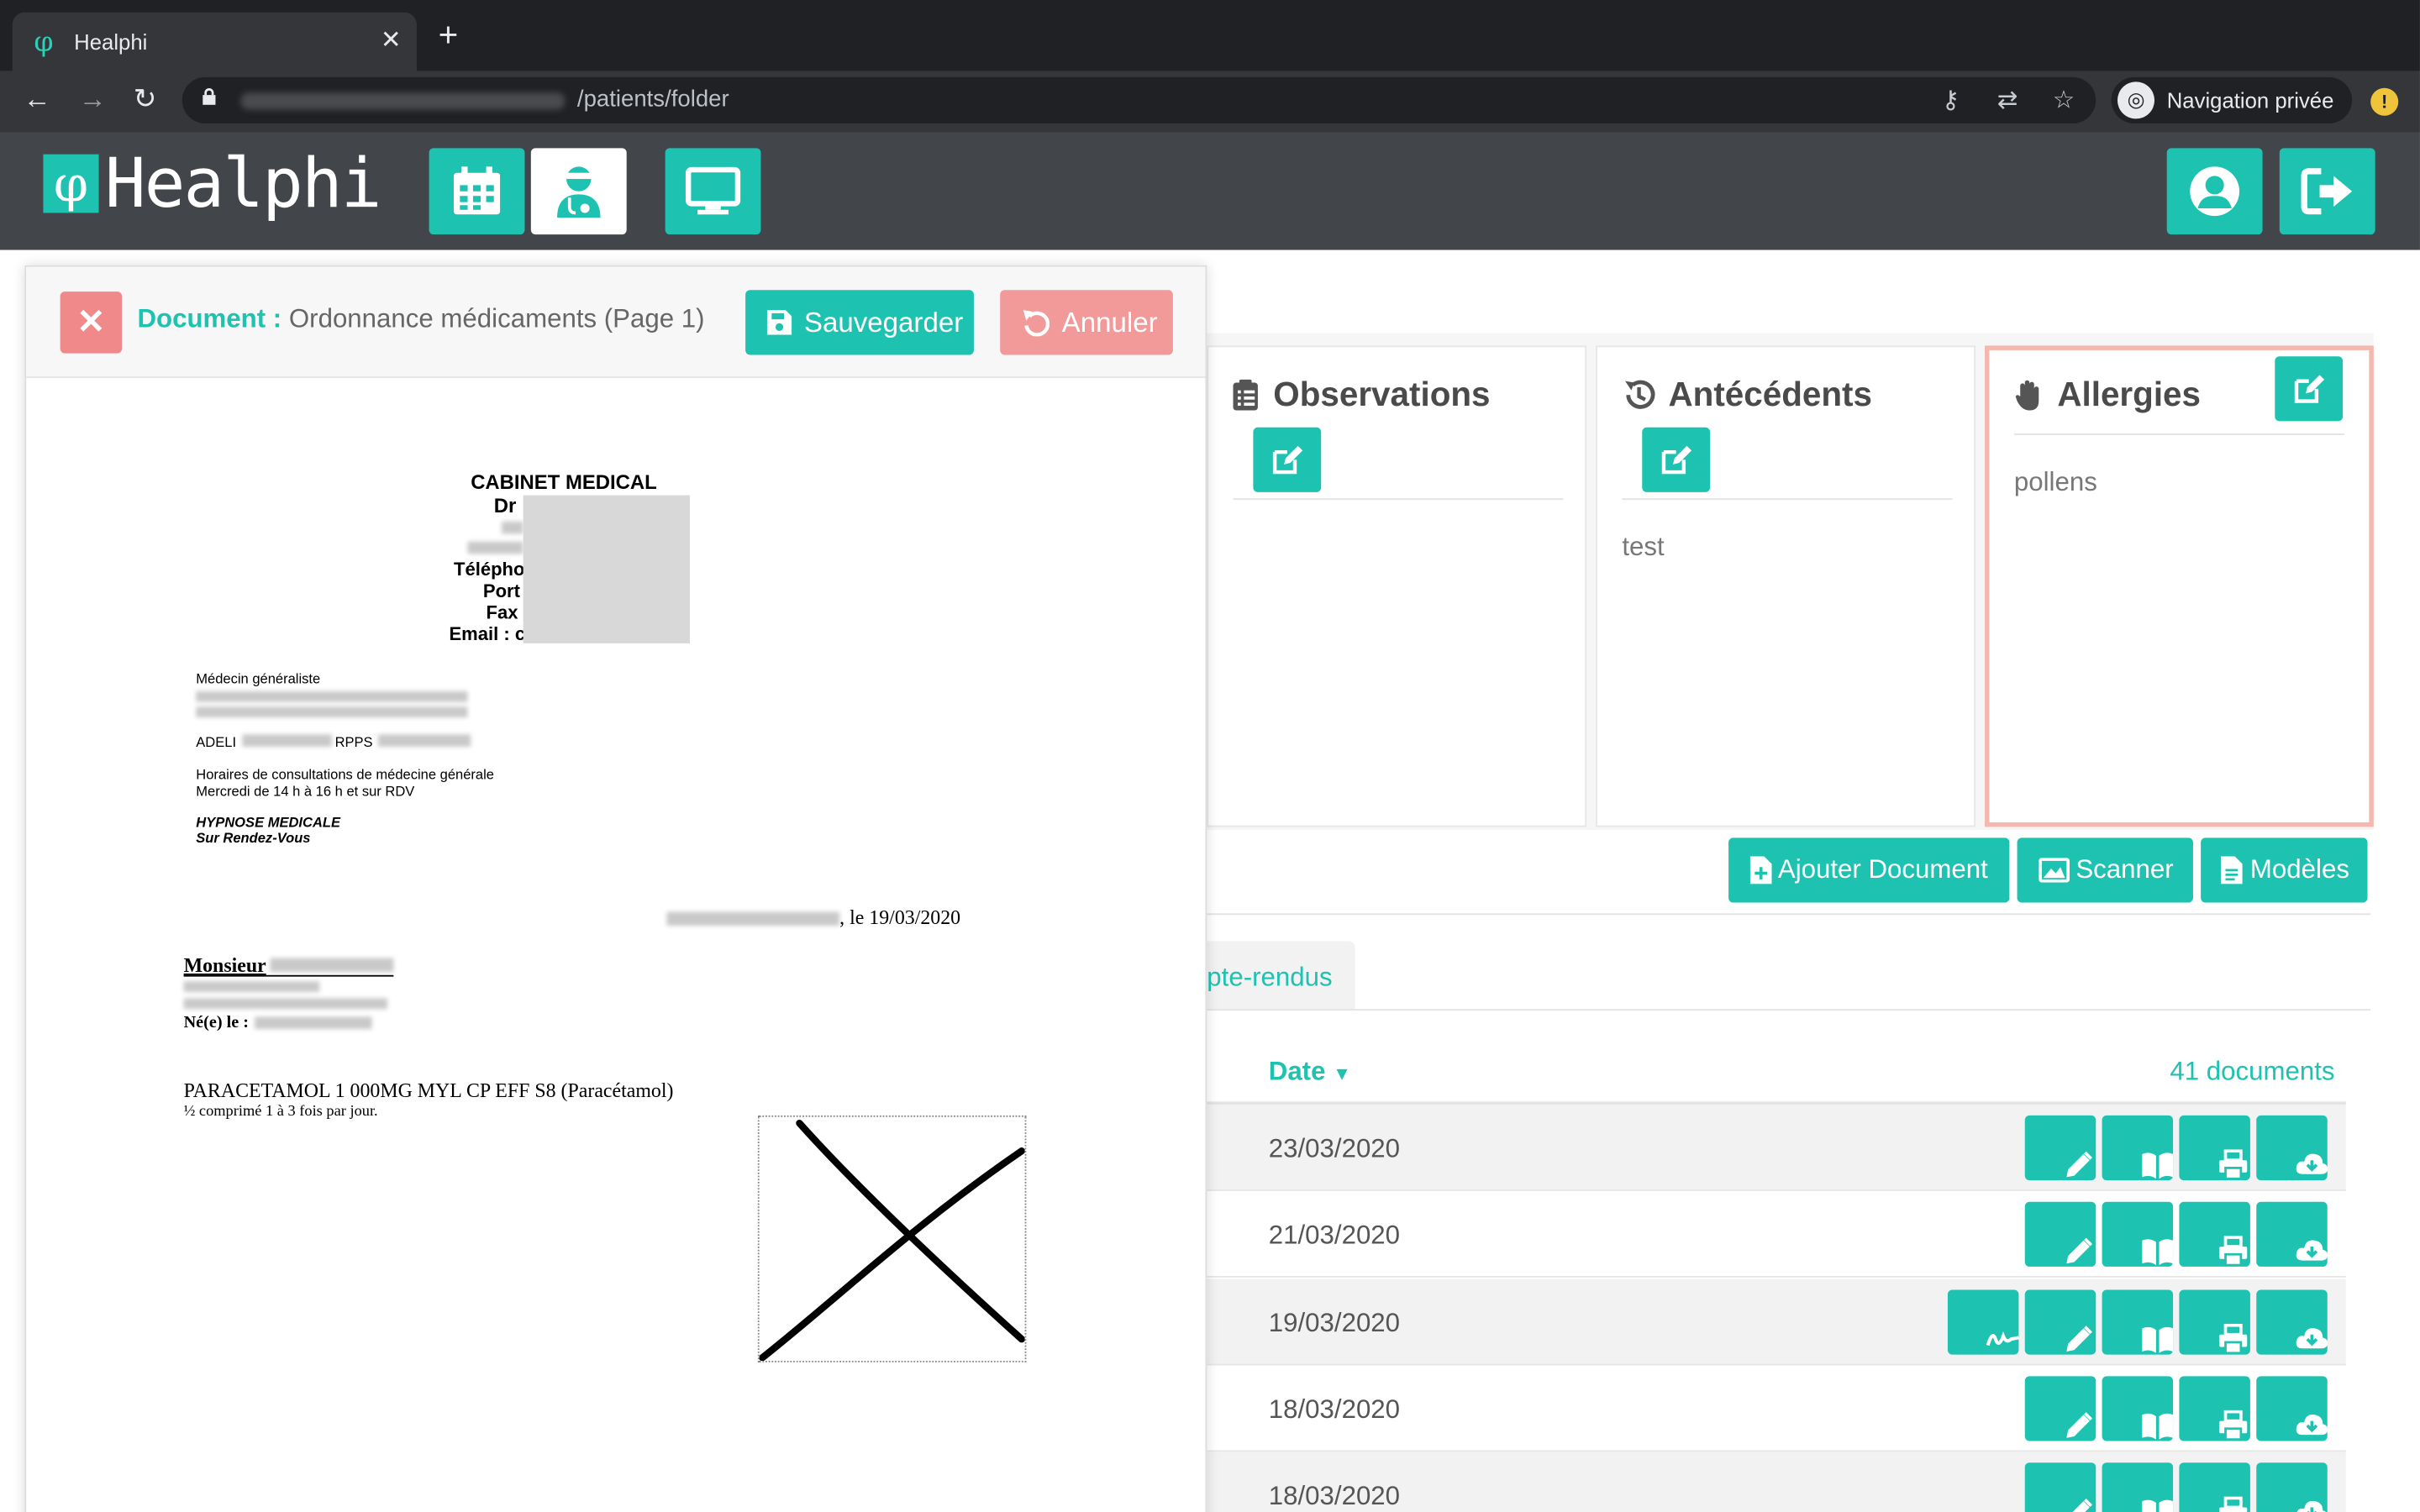 This screenshot has height=1512, width=2420. Describe the element at coordinates (2129, 394) in the screenshot. I see `allergies-title: Allergies` at that location.